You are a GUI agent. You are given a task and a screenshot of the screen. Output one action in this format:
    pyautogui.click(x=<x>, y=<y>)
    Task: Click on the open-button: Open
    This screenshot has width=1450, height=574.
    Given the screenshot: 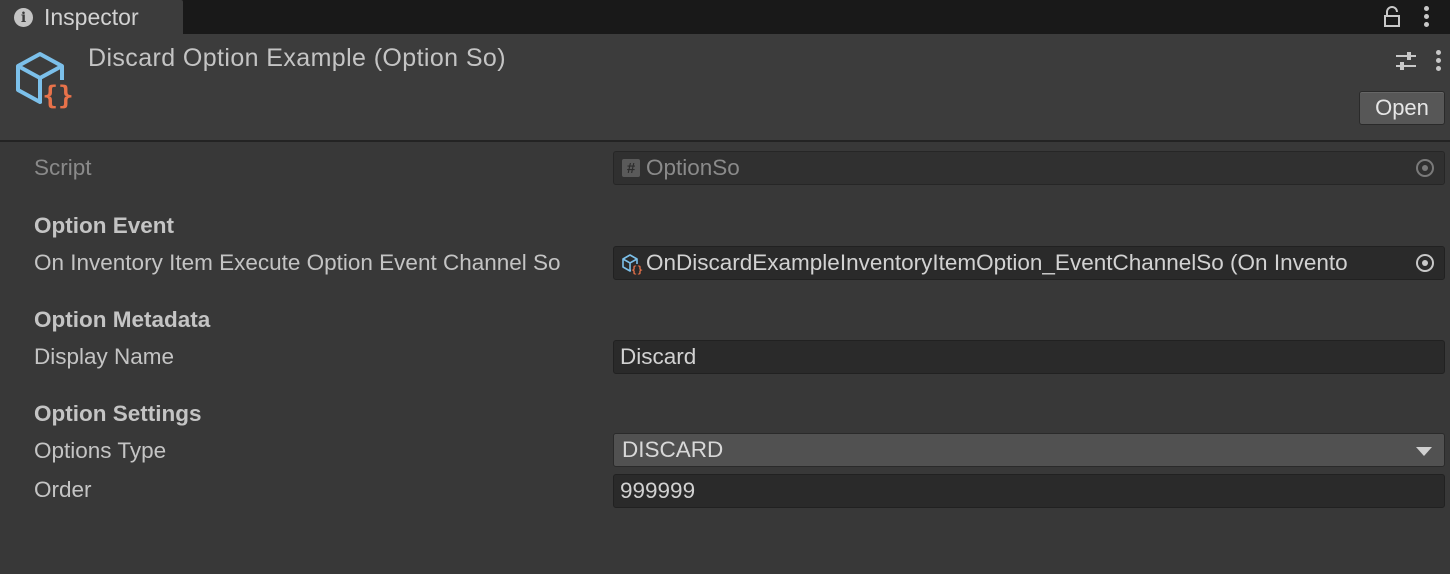 What is the action you would take?
    pyautogui.click(x=1402, y=108)
    